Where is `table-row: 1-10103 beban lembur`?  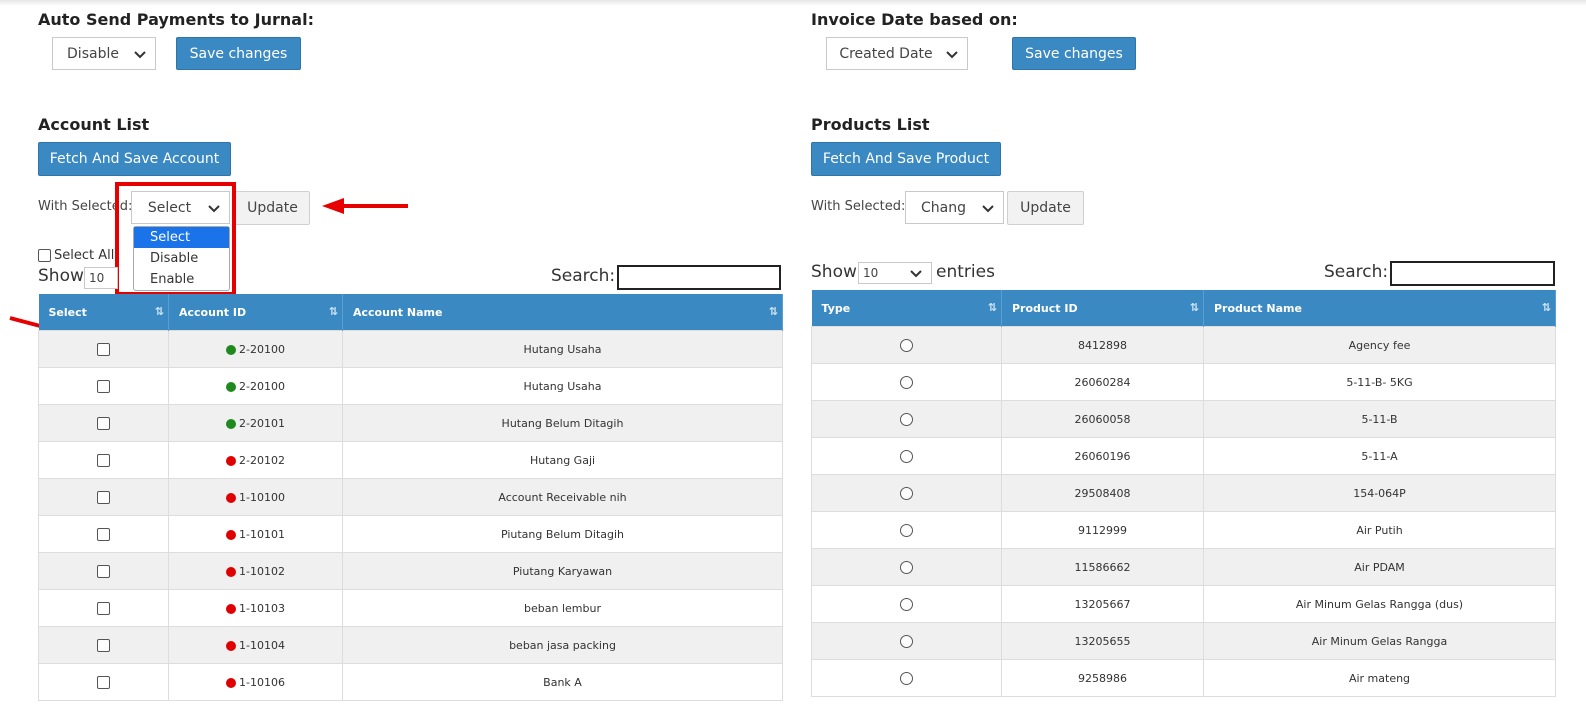 table-row: 1-10103 beban lembur is located at coordinates (410, 608).